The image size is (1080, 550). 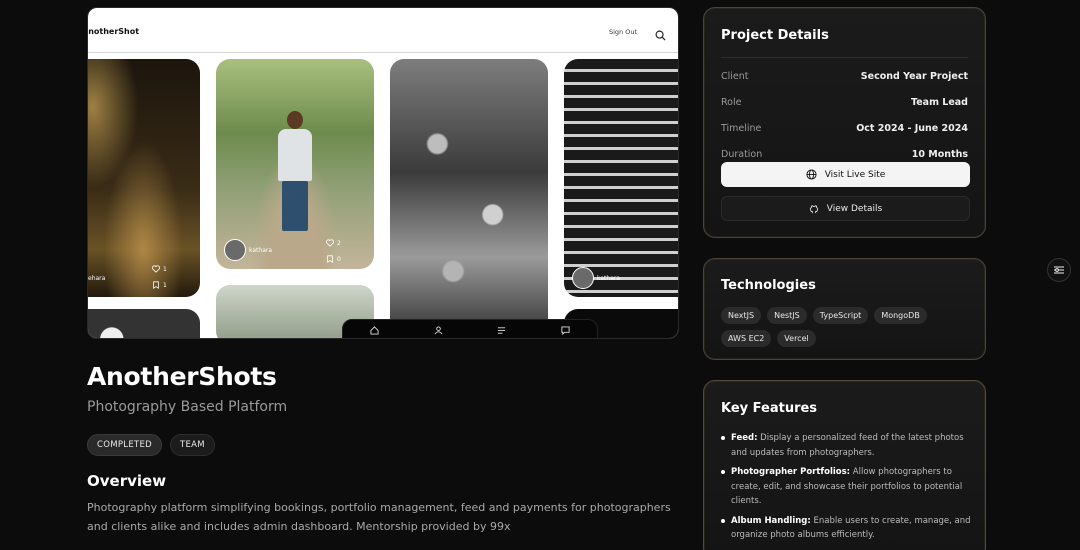 I want to click on visit-live-site-label: Visit Live Site, so click(x=855, y=174).